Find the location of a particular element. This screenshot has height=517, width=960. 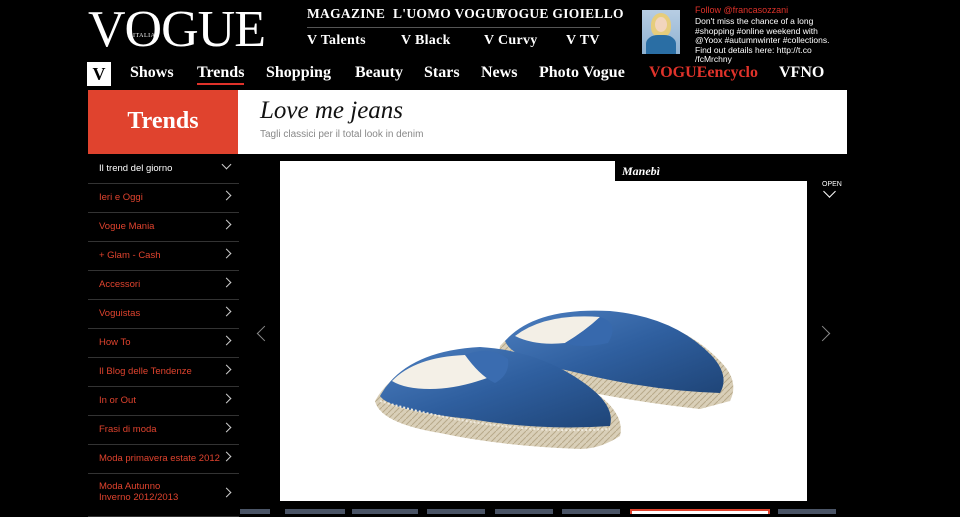

sidebar-item-label: Il trend del giorno is located at coordinates (136, 168).